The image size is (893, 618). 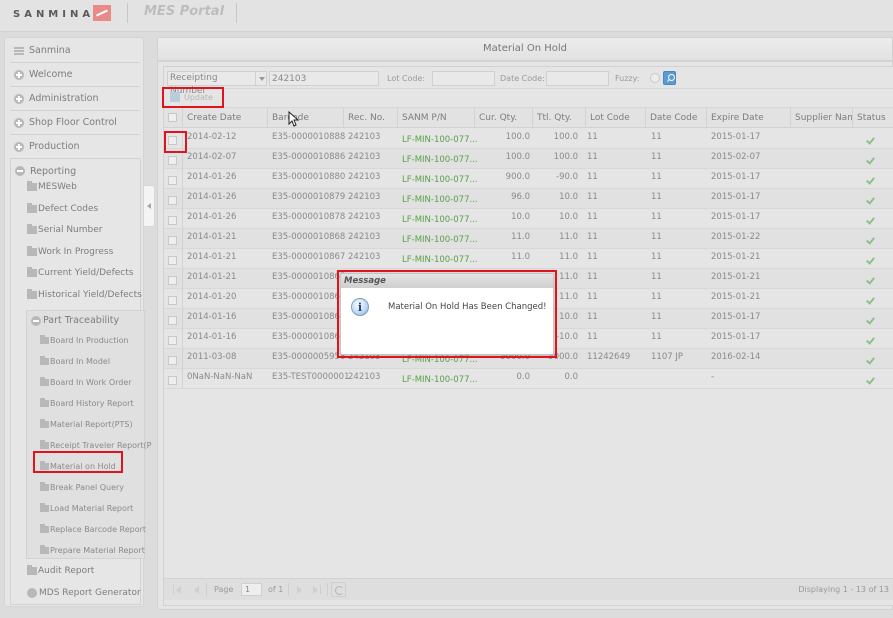 What do you see at coordinates (306, 118) in the screenshot?
I see `column-header-barcode: Barcode` at bounding box center [306, 118].